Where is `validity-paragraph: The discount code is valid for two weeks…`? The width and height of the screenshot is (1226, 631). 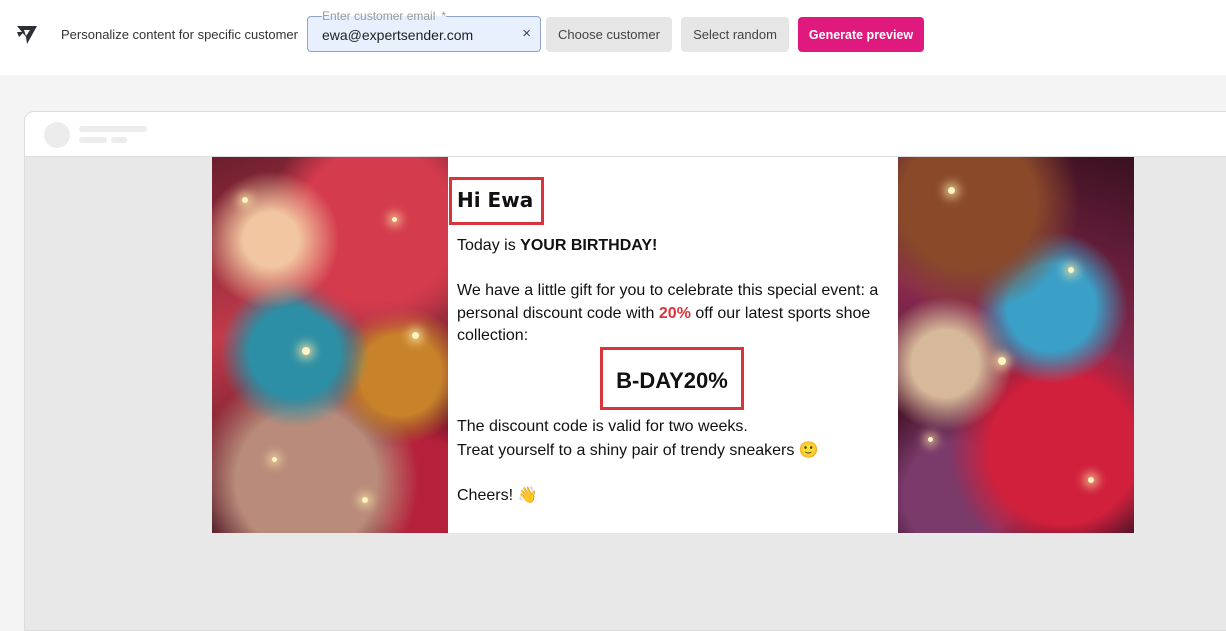 validity-paragraph: The discount code is valid for two weeks… is located at coordinates (638, 438).